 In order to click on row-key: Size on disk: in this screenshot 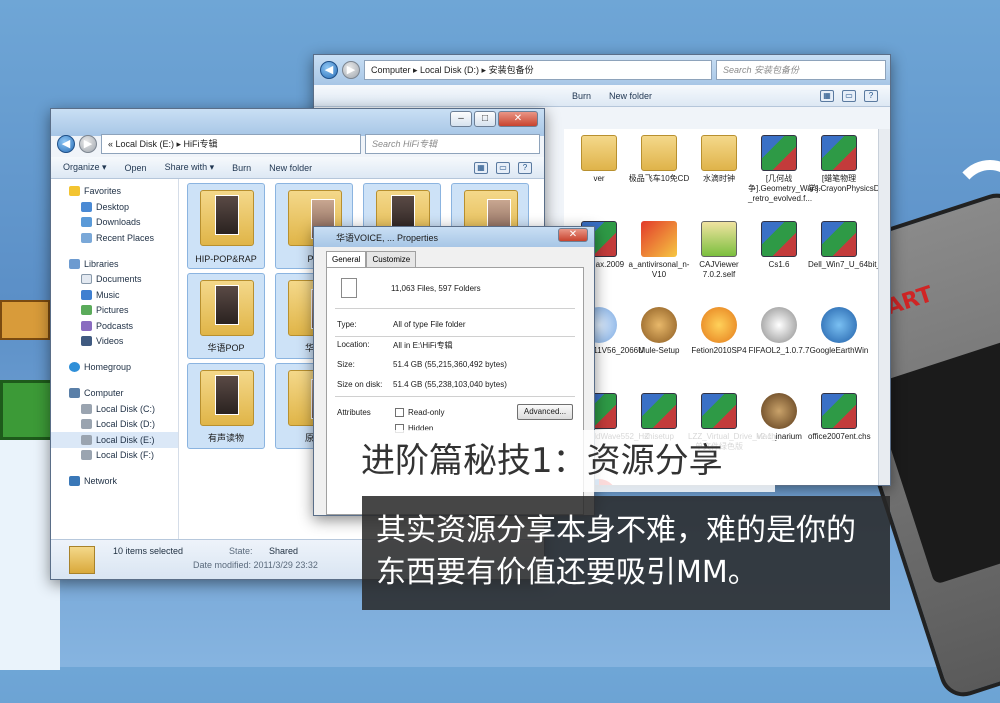, I will do `click(360, 384)`.